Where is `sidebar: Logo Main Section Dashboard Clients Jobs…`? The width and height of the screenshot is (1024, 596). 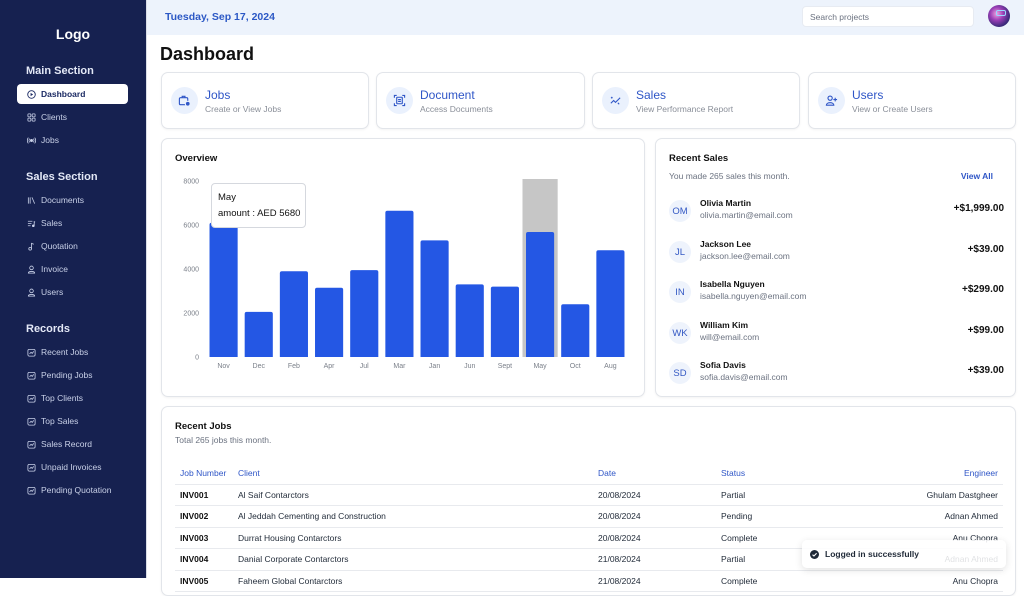 sidebar: Logo Main Section Dashboard Clients Jobs… is located at coordinates (73, 289).